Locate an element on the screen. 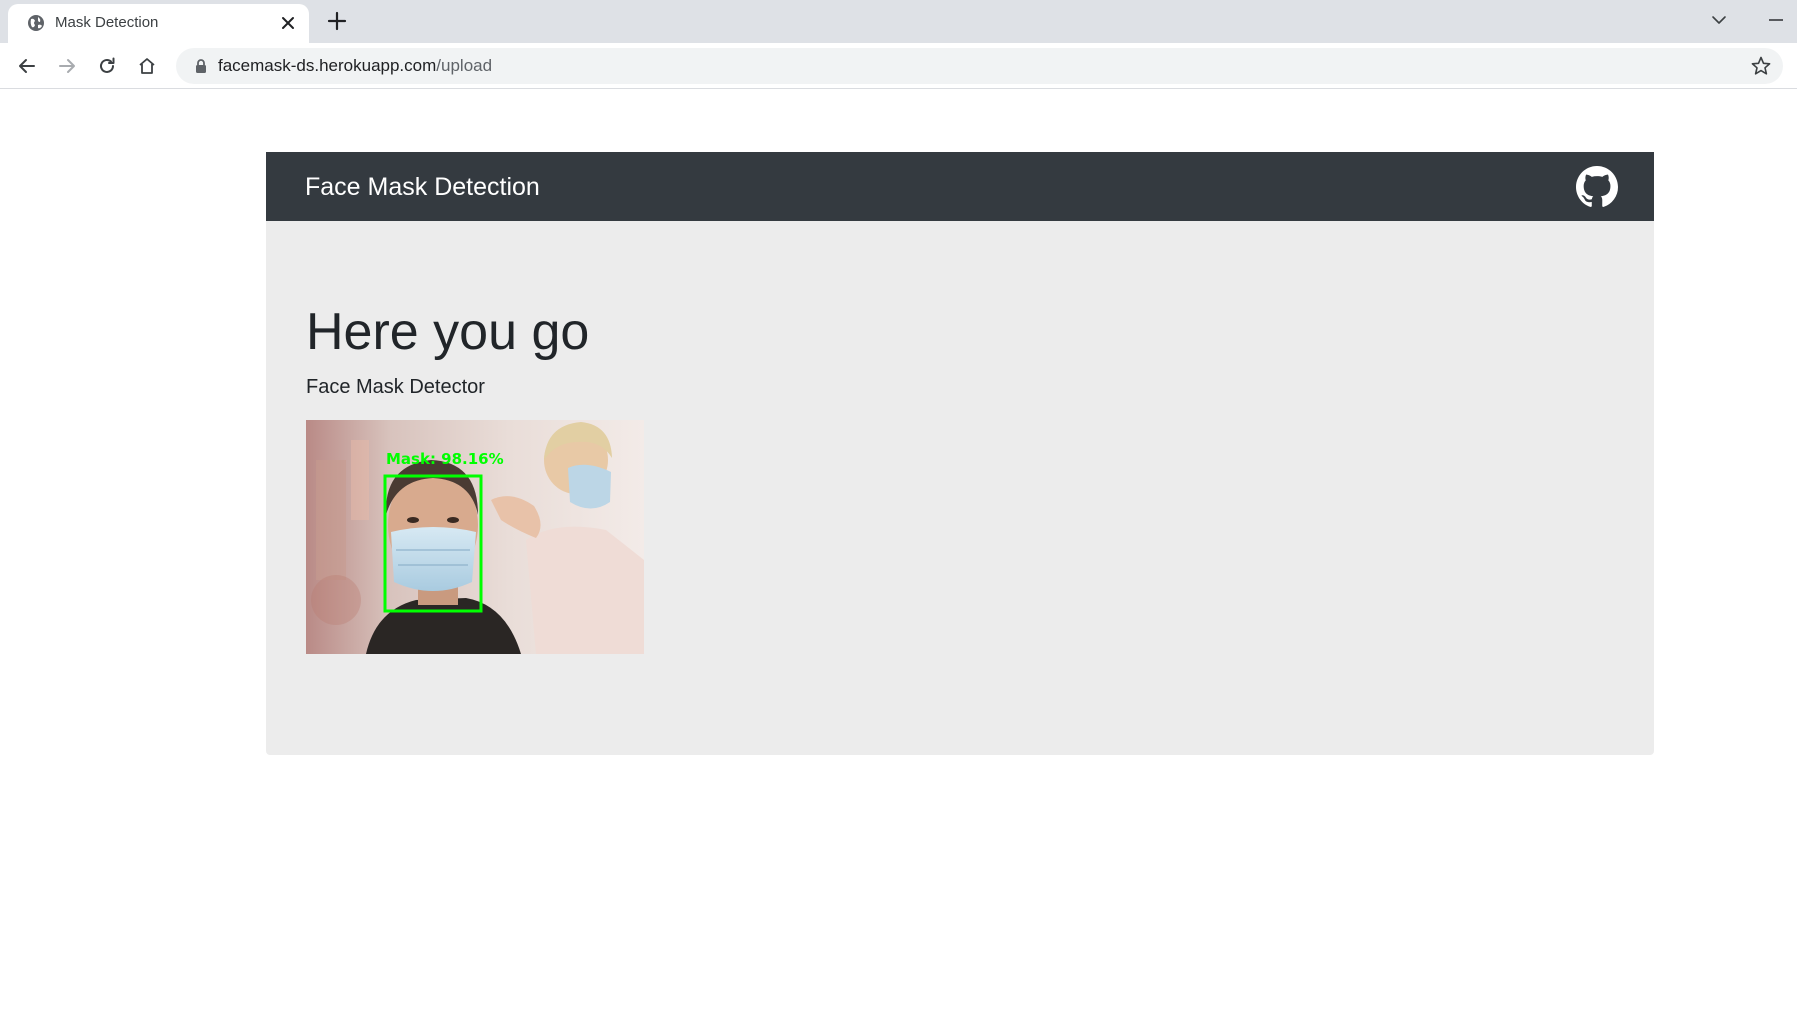 The width and height of the screenshot is (1797, 1017). detection-label: Mask: 98.16% is located at coordinates (445, 459).